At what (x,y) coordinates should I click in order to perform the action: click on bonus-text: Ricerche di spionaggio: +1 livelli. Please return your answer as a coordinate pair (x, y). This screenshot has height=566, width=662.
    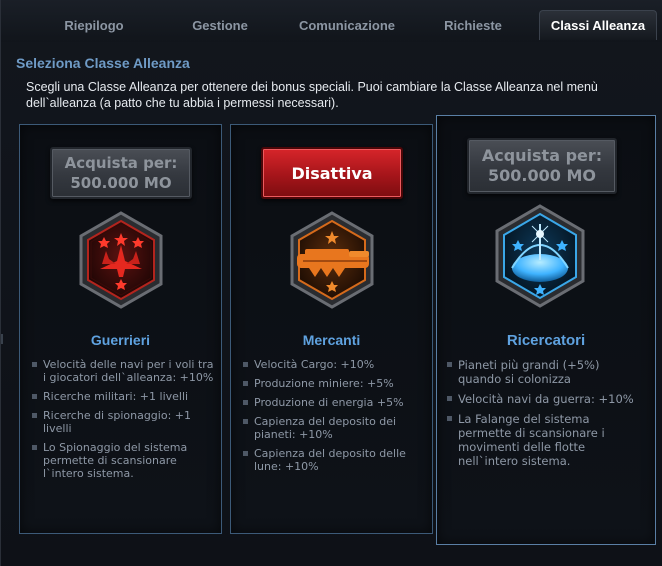
    Looking at the image, I should click on (117, 422).